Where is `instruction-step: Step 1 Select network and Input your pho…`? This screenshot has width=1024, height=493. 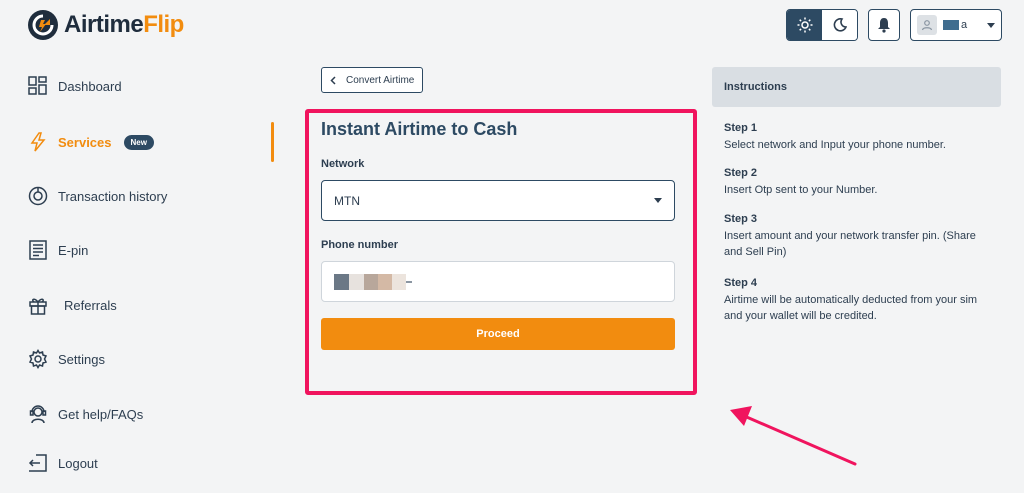 instruction-step: Step 1 Select network and Input your pho… is located at coordinates (859, 137).